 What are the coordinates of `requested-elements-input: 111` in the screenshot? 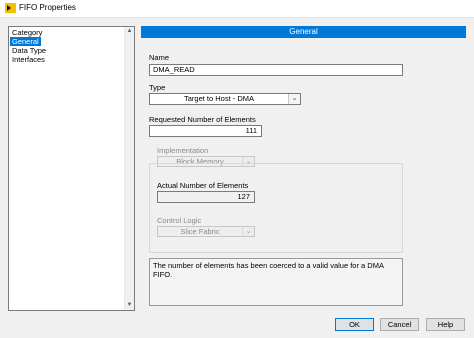 It's located at (205, 131).